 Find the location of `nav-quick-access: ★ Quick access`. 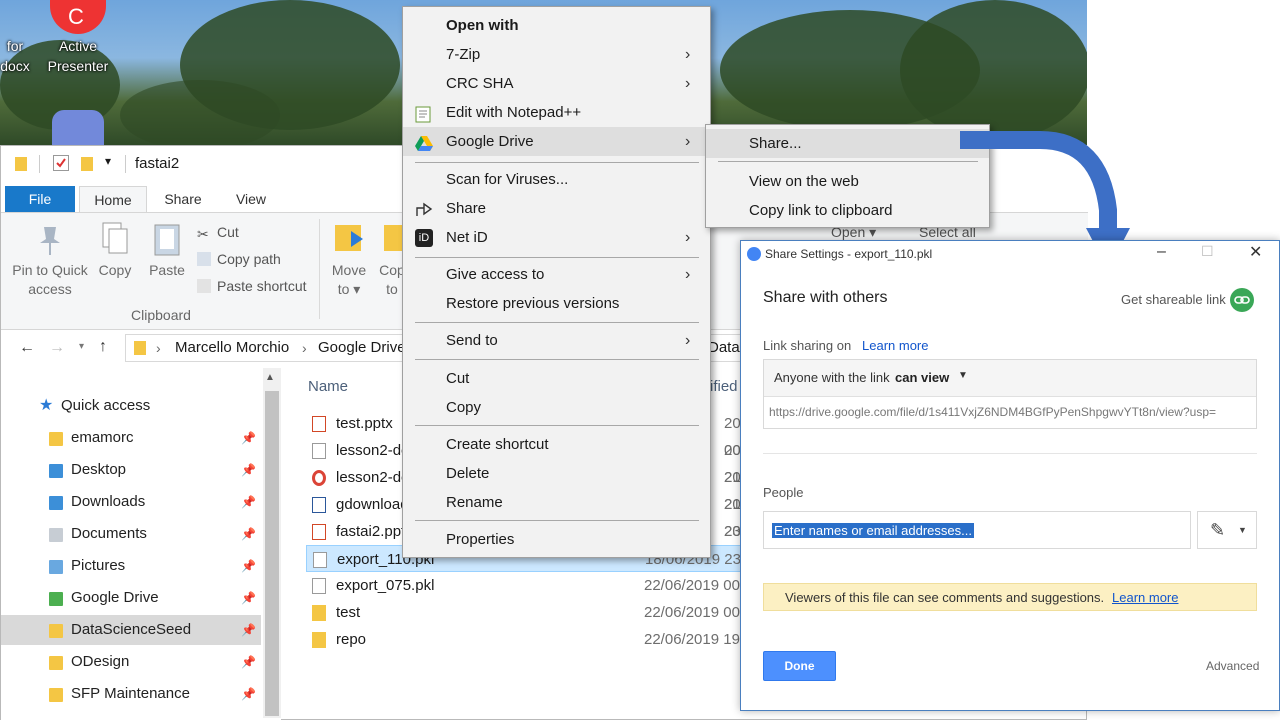

nav-quick-access: ★ Quick access is located at coordinates (131, 406).